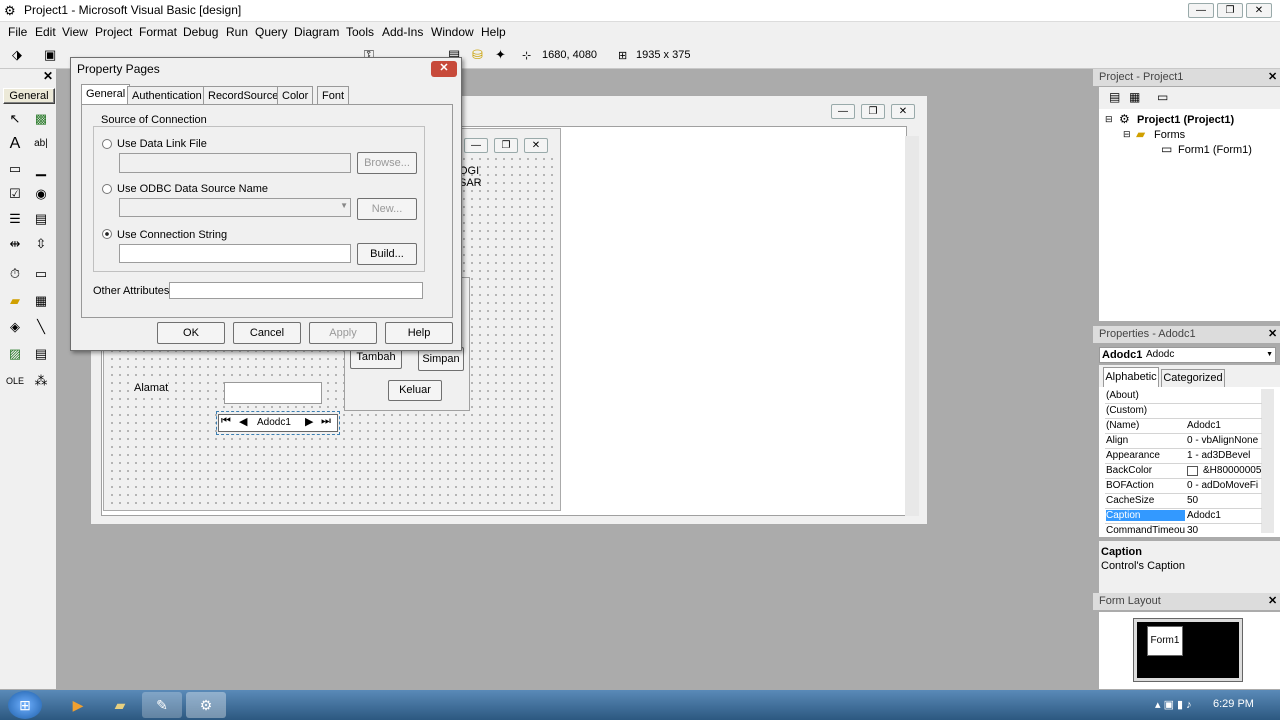  What do you see at coordinates (1165, 641) in the screenshot?
I see `layout-form1: Form1` at bounding box center [1165, 641].